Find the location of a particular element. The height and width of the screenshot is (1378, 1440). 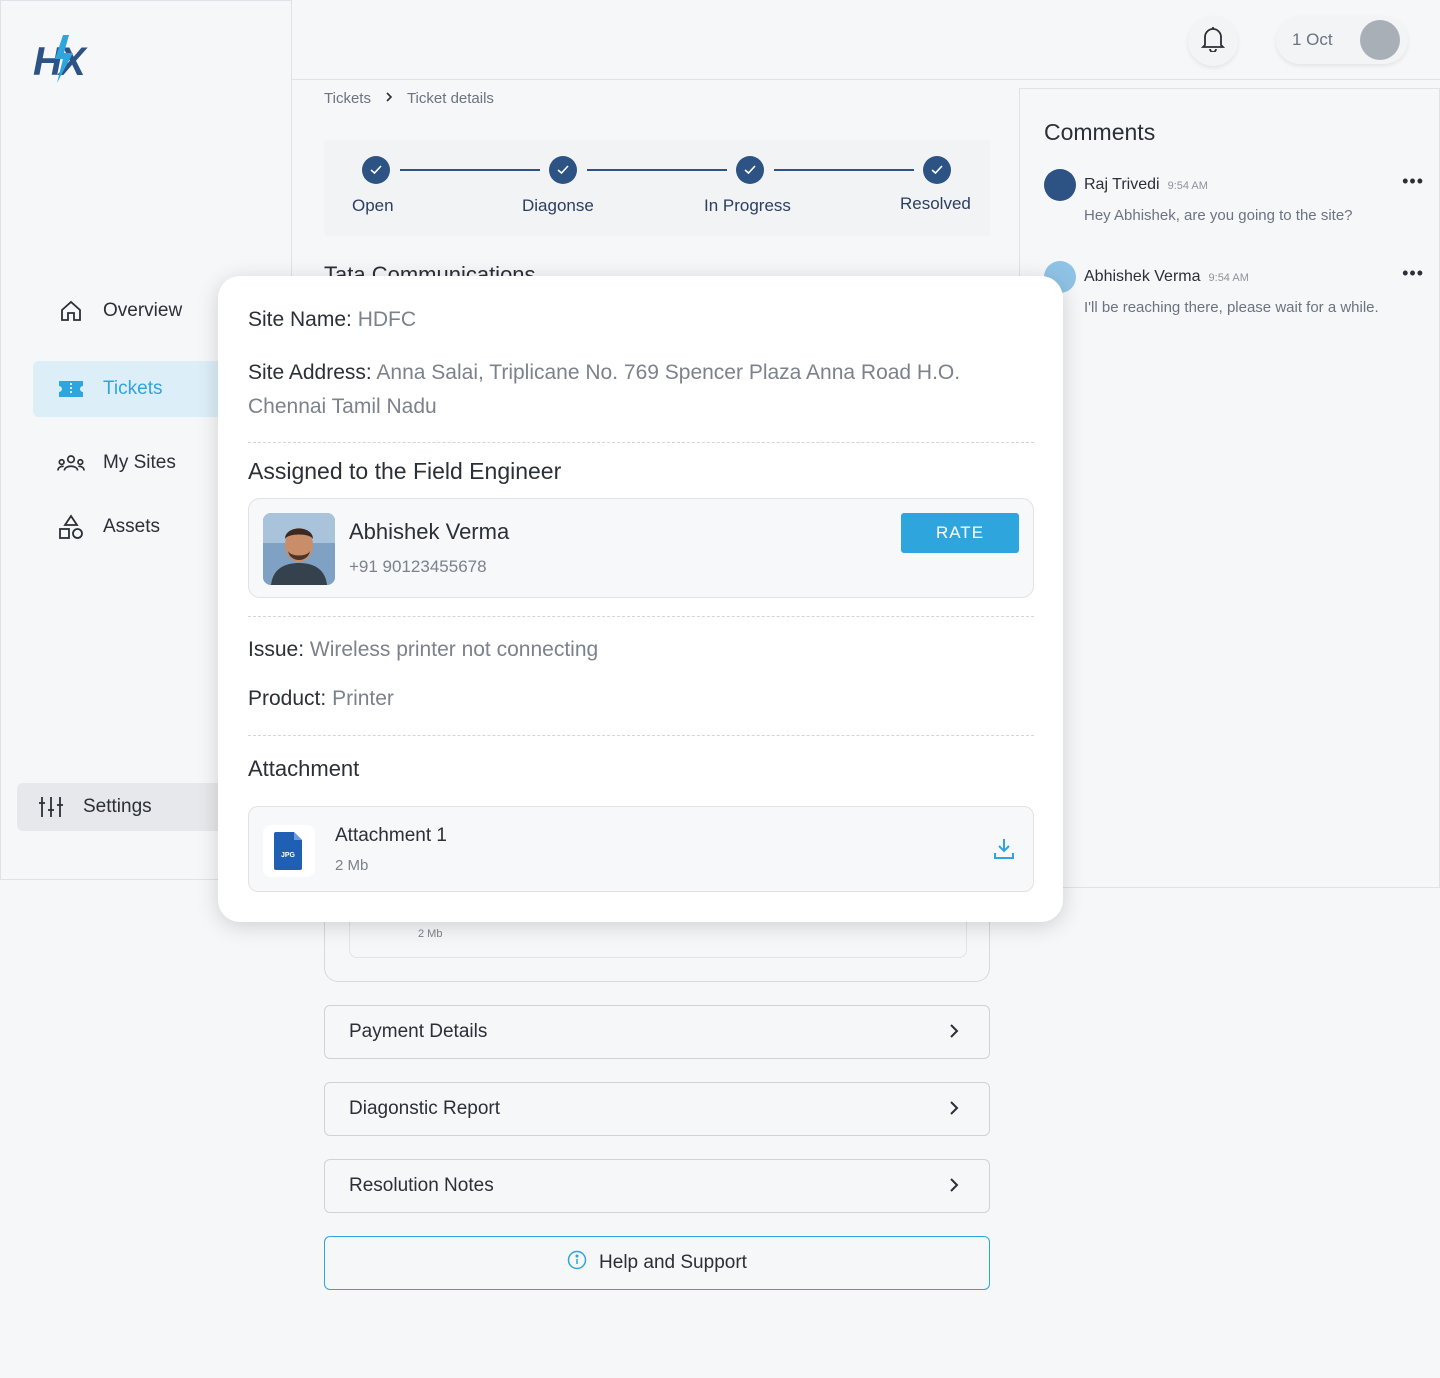

info-icon is located at coordinates (577, 1263).